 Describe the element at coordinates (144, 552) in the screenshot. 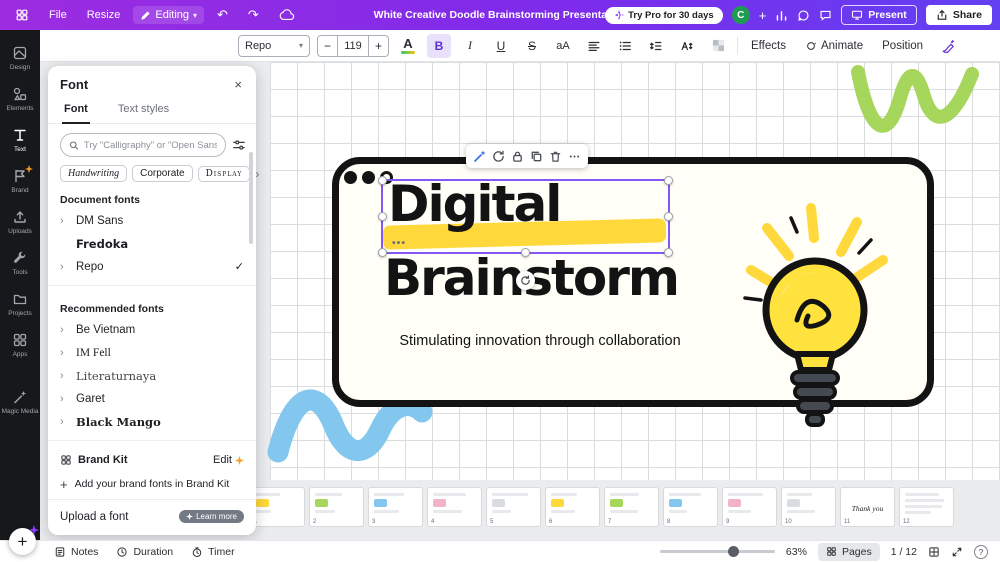

I see `duration-button: Duration` at that location.